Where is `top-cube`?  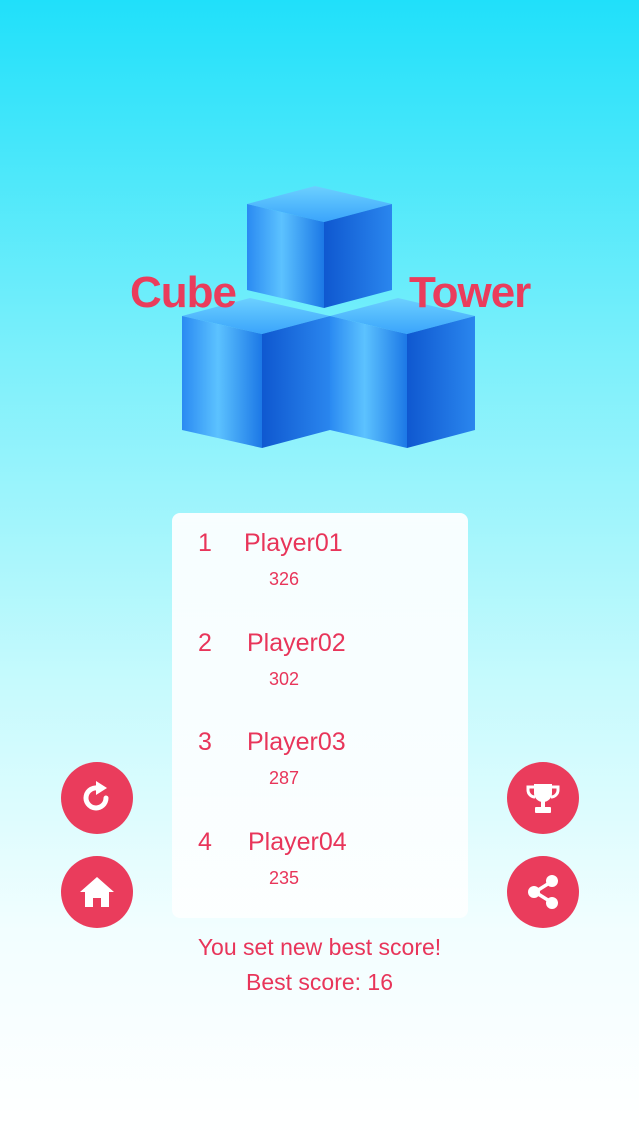 top-cube is located at coordinates (319, 247).